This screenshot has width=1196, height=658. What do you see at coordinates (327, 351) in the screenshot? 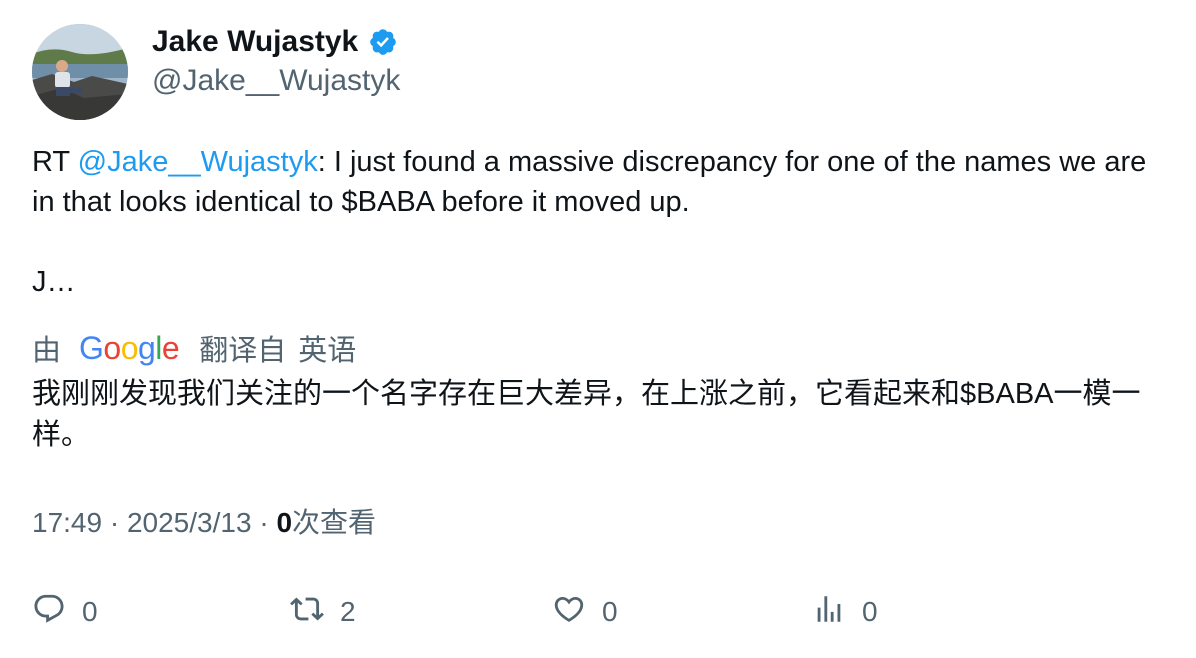
I see `source-language: 英语` at bounding box center [327, 351].